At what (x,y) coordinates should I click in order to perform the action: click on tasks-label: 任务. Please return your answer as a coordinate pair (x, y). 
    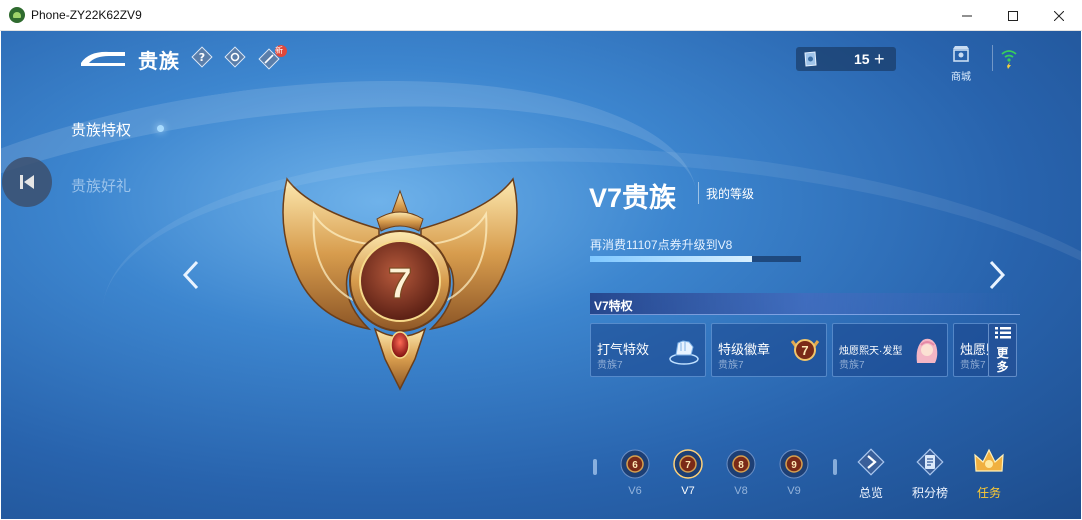
    Looking at the image, I should click on (988, 493).